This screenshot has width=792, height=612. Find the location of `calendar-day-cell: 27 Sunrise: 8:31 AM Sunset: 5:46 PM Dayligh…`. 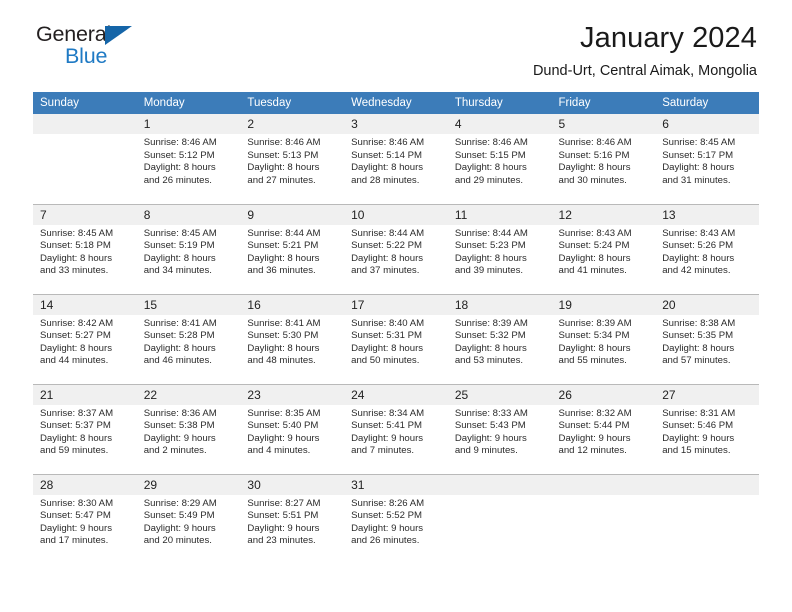

calendar-day-cell: 27 Sunrise: 8:31 AM Sunset: 5:46 PM Dayligh… is located at coordinates (707, 428).